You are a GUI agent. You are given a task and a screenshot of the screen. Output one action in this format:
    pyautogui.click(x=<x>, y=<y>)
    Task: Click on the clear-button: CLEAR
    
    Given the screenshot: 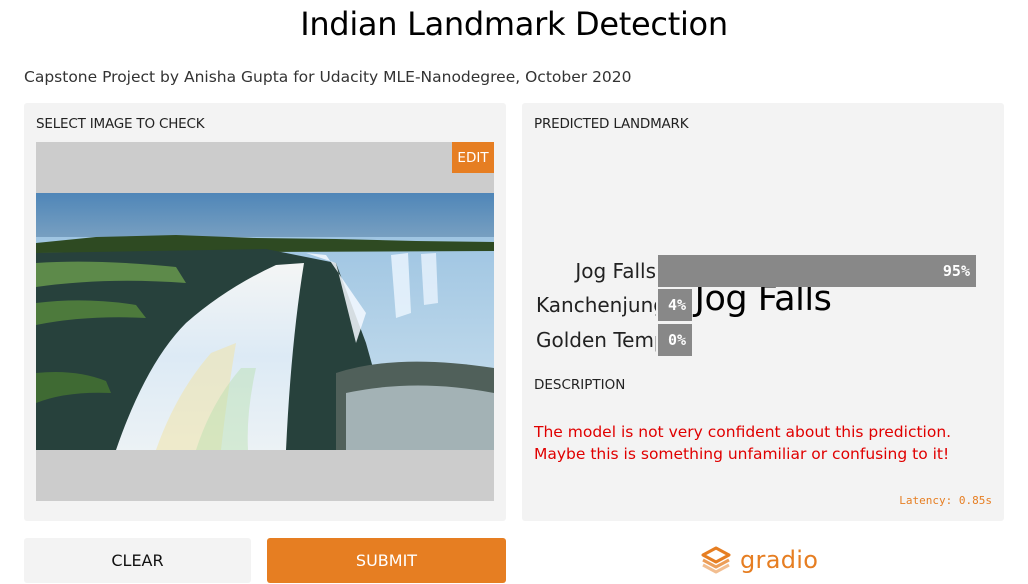 What is the action you would take?
    pyautogui.click(x=137, y=560)
    